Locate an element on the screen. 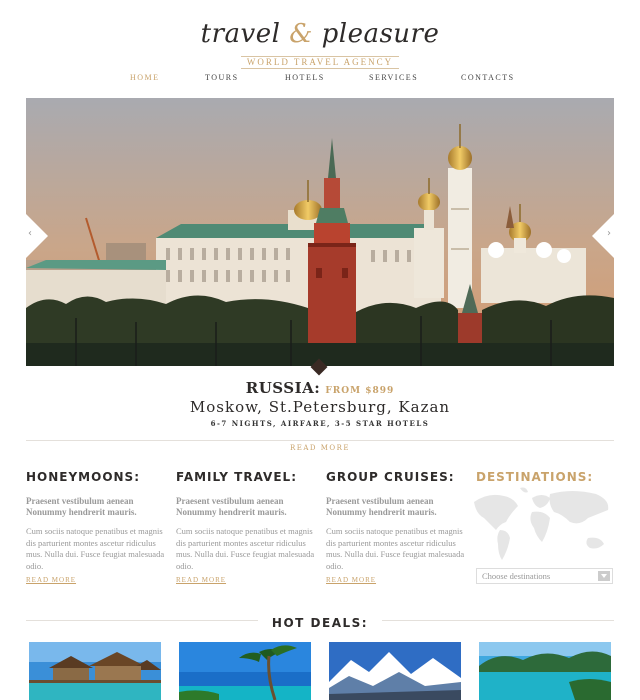 The image size is (640, 700). nav-tours: TOURS is located at coordinates (222, 77).